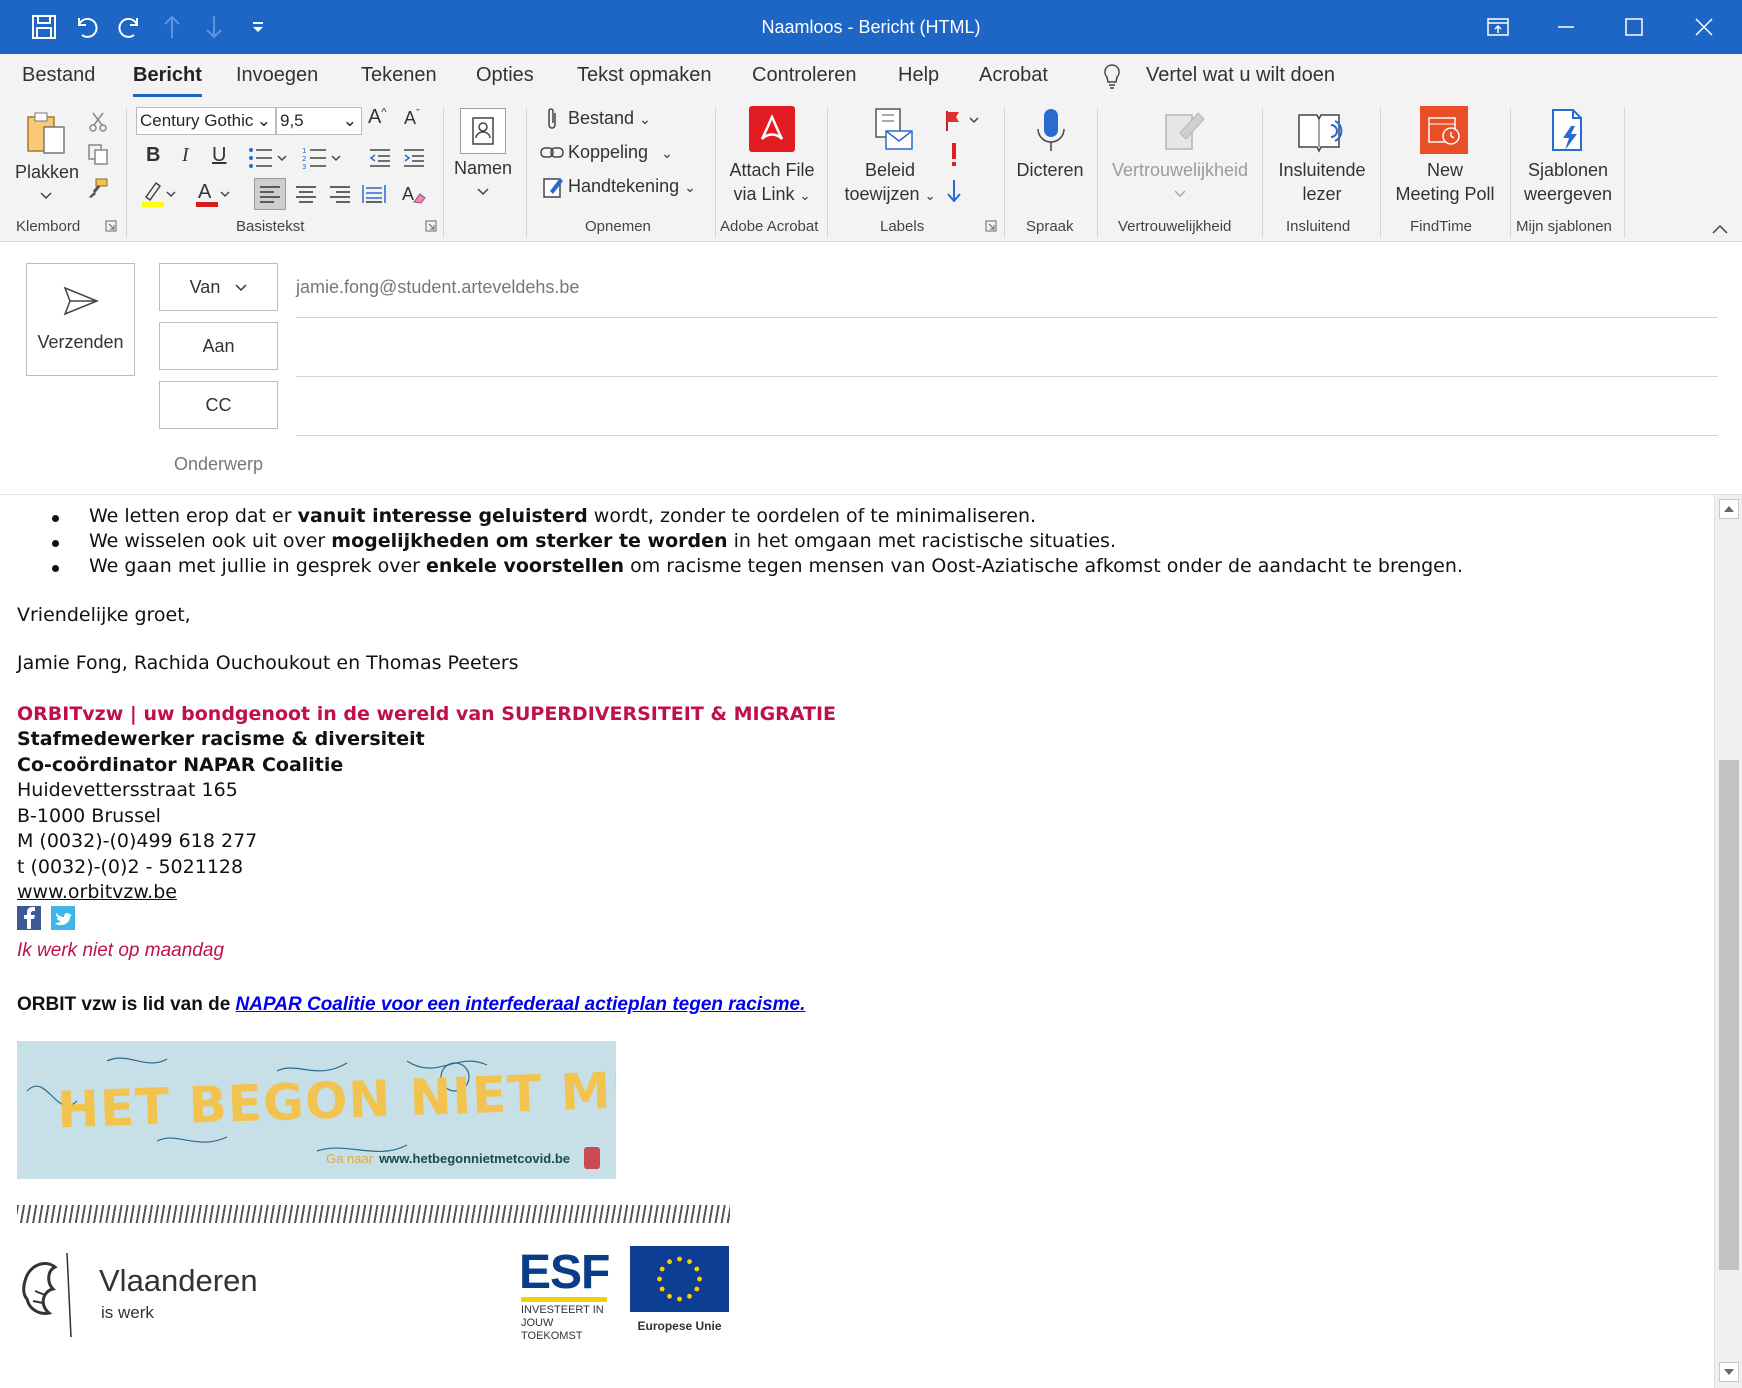  Describe the element at coordinates (552, 119) in the screenshot. I see `paperclip-icon` at that location.